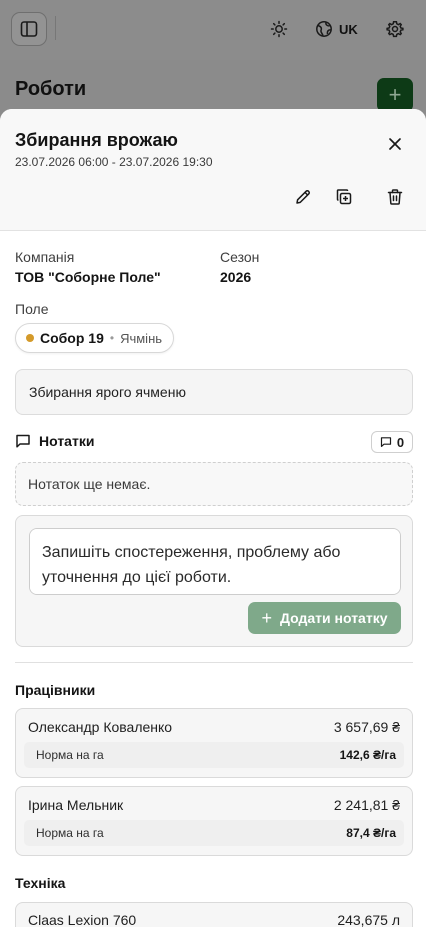  What do you see at coordinates (32, 309) in the screenshot?
I see `field-label: Поле` at bounding box center [32, 309].